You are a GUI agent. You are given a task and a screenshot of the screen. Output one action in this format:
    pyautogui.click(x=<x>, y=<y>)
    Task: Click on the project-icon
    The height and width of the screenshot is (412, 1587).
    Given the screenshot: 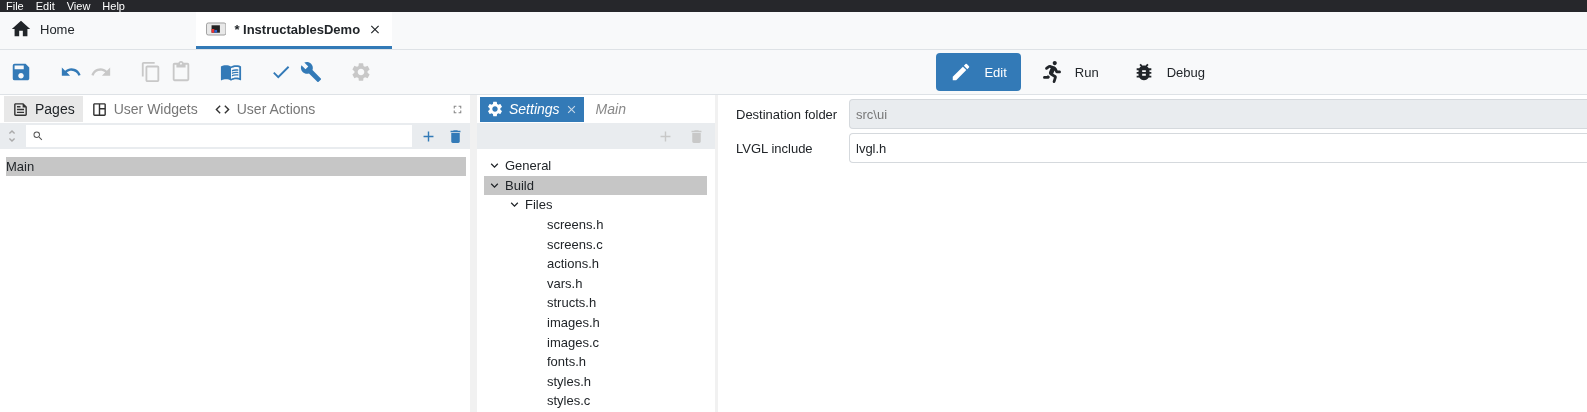 What is the action you would take?
    pyautogui.click(x=216, y=29)
    